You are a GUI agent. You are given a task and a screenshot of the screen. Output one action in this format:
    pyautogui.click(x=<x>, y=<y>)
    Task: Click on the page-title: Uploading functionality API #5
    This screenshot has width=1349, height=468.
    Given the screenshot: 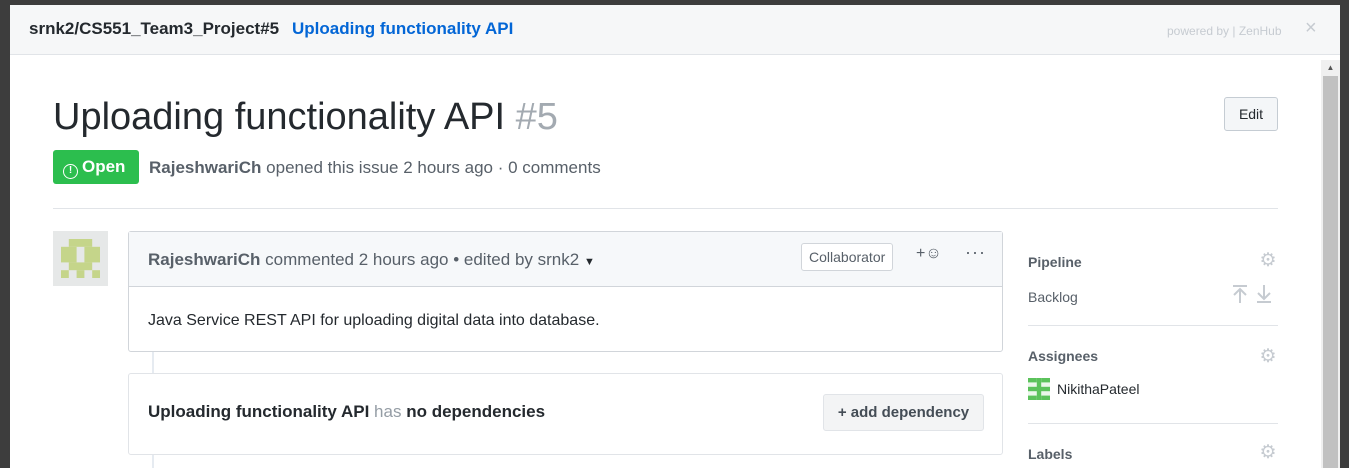 What is the action you would take?
    pyautogui.click(x=305, y=117)
    